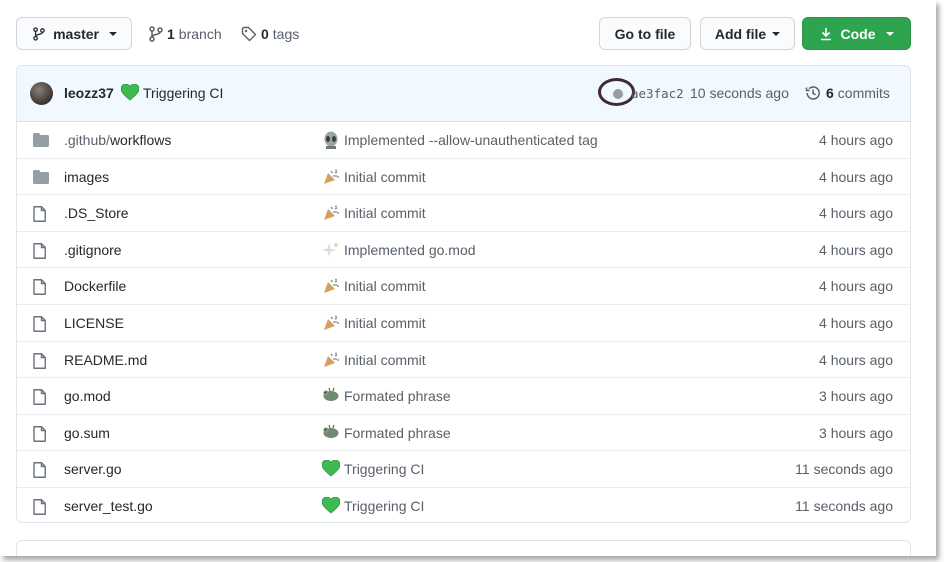 This screenshot has width=944, height=562. What do you see at coordinates (270, 33) in the screenshot?
I see `tags-link: 0 tags` at bounding box center [270, 33].